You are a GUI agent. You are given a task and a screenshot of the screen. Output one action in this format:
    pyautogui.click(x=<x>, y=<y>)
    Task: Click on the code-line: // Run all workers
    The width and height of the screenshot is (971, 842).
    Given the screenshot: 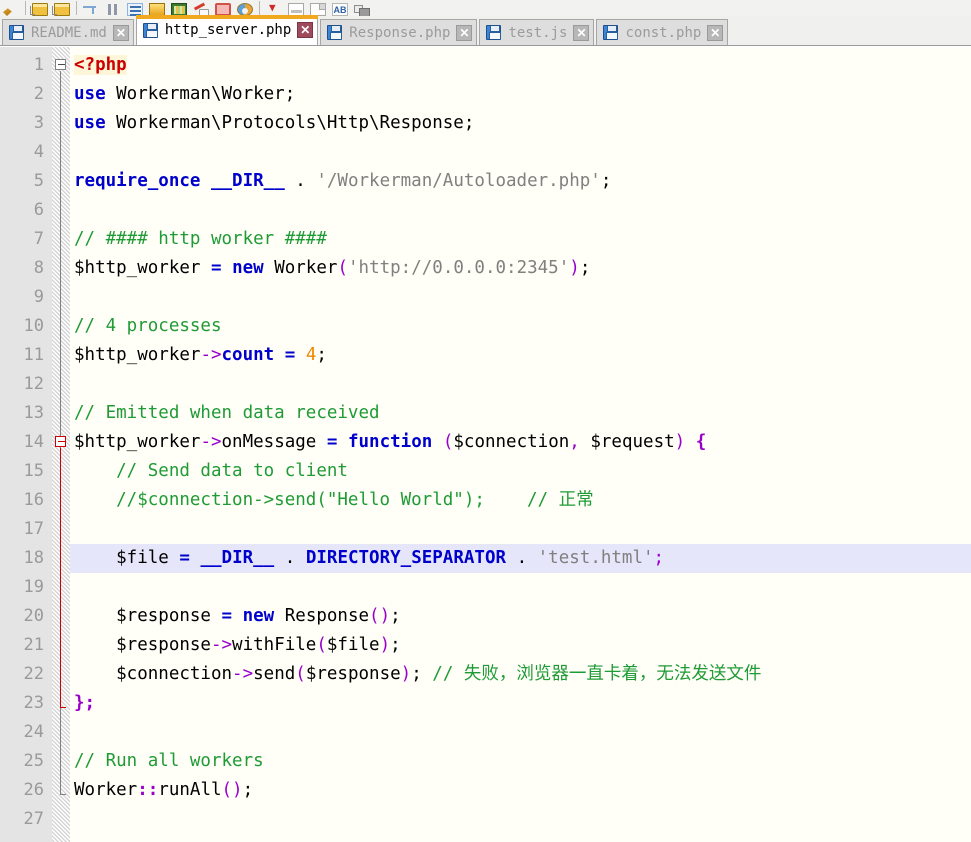 What is the action you would take?
    pyautogui.click(x=520, y=761)
    